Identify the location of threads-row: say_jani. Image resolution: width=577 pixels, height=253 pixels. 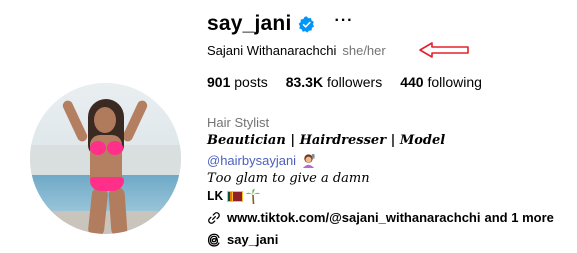
(242, 239).